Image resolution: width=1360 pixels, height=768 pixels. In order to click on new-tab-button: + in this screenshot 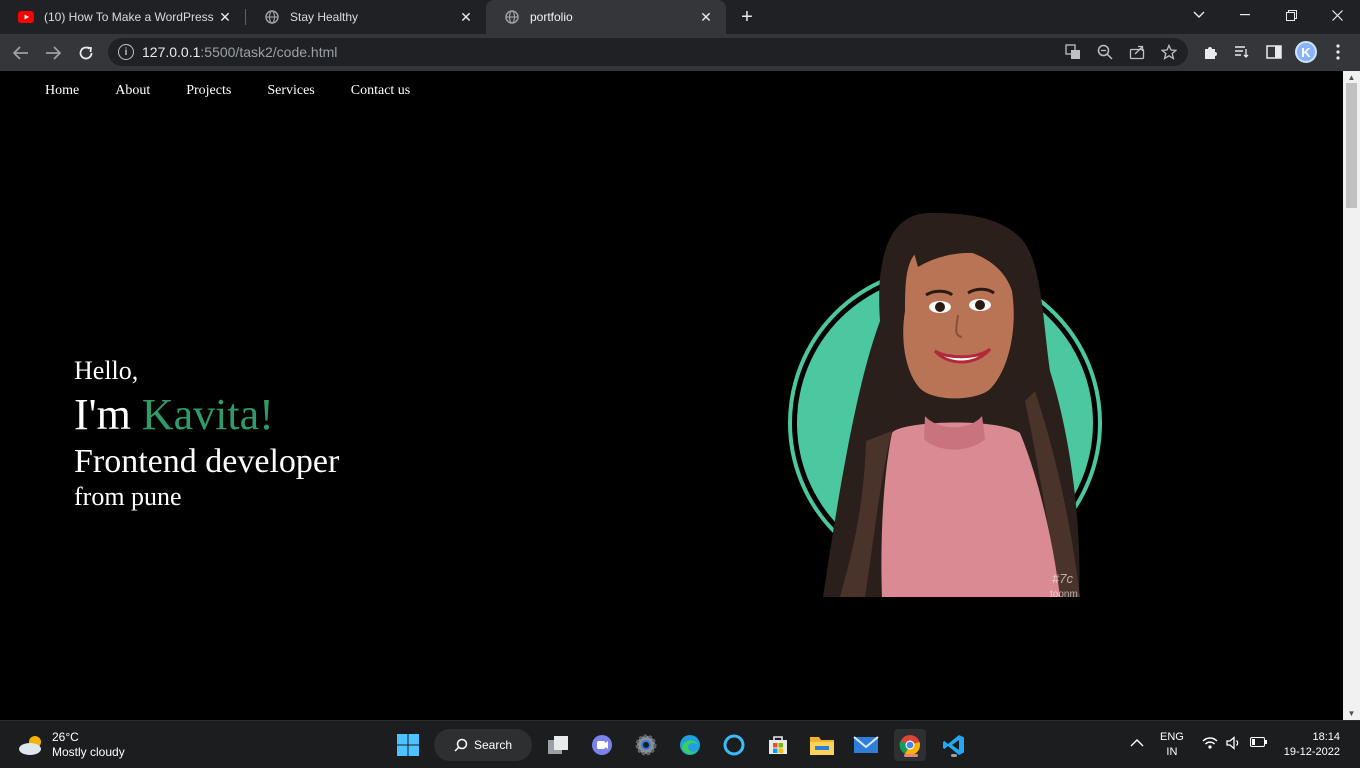, I will do `click(747, 17)`.